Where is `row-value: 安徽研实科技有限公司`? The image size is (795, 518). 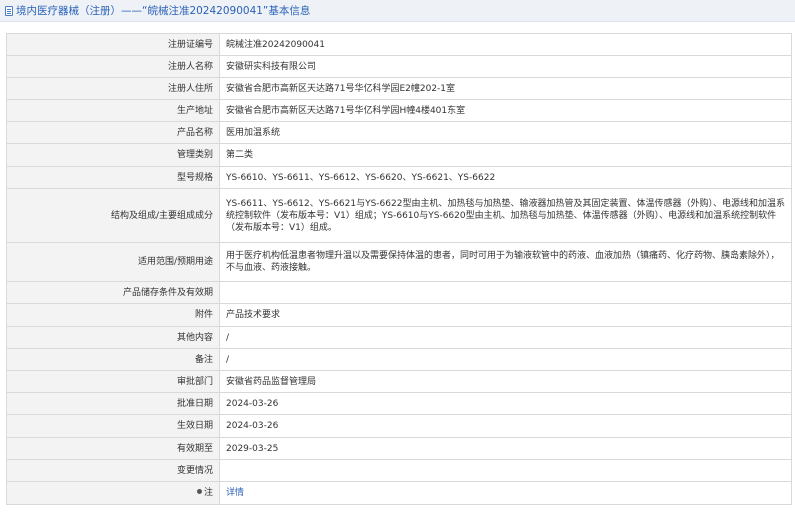 row-value: 安徽研实科技有限公司 is located at coordinates (505, 66).